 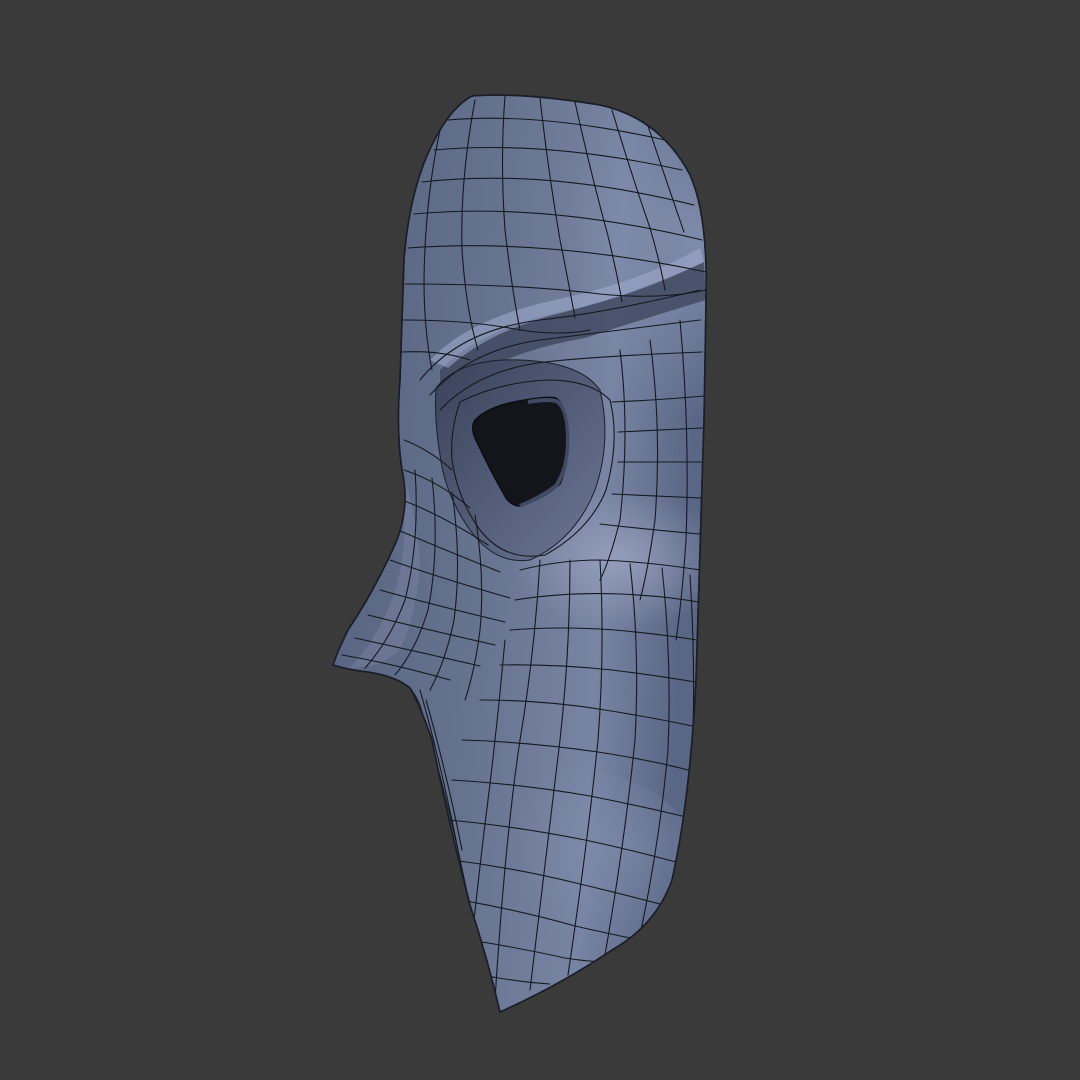 What do you see at coordinates (575, 880) in the screenshot?
I see `jaw-highlight` at bounding box center [575, 880].